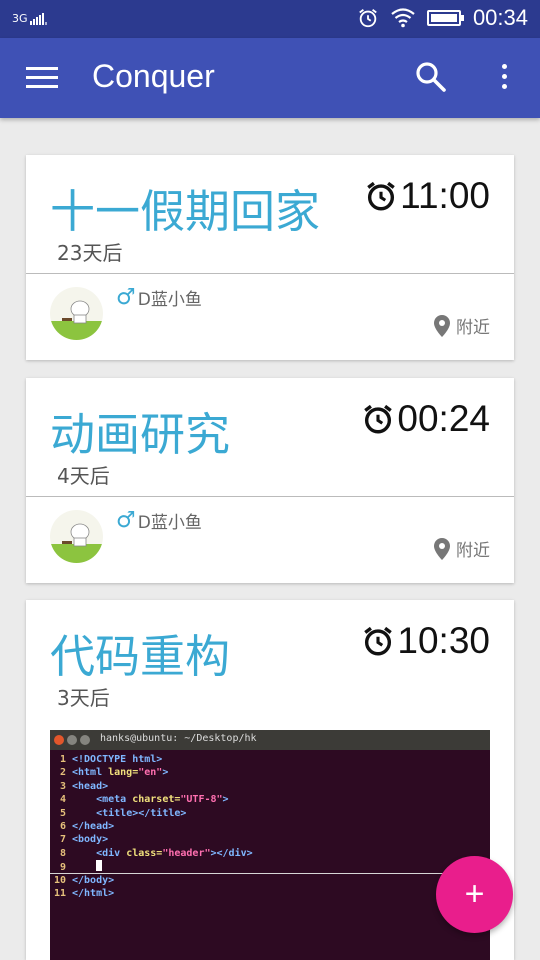  What do you see at coordinates (153, 76) in the screenshot?
I see `app-title: Conquer` at bounding box center [153, 76].